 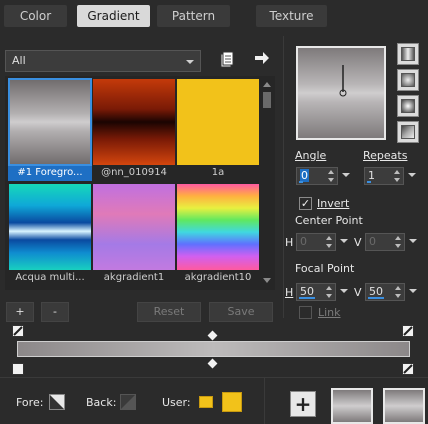 What do you see at coordinates (329, 220) in the screenshot?
I see `center-point-label: Center Point` at bounding box center [329, 220].